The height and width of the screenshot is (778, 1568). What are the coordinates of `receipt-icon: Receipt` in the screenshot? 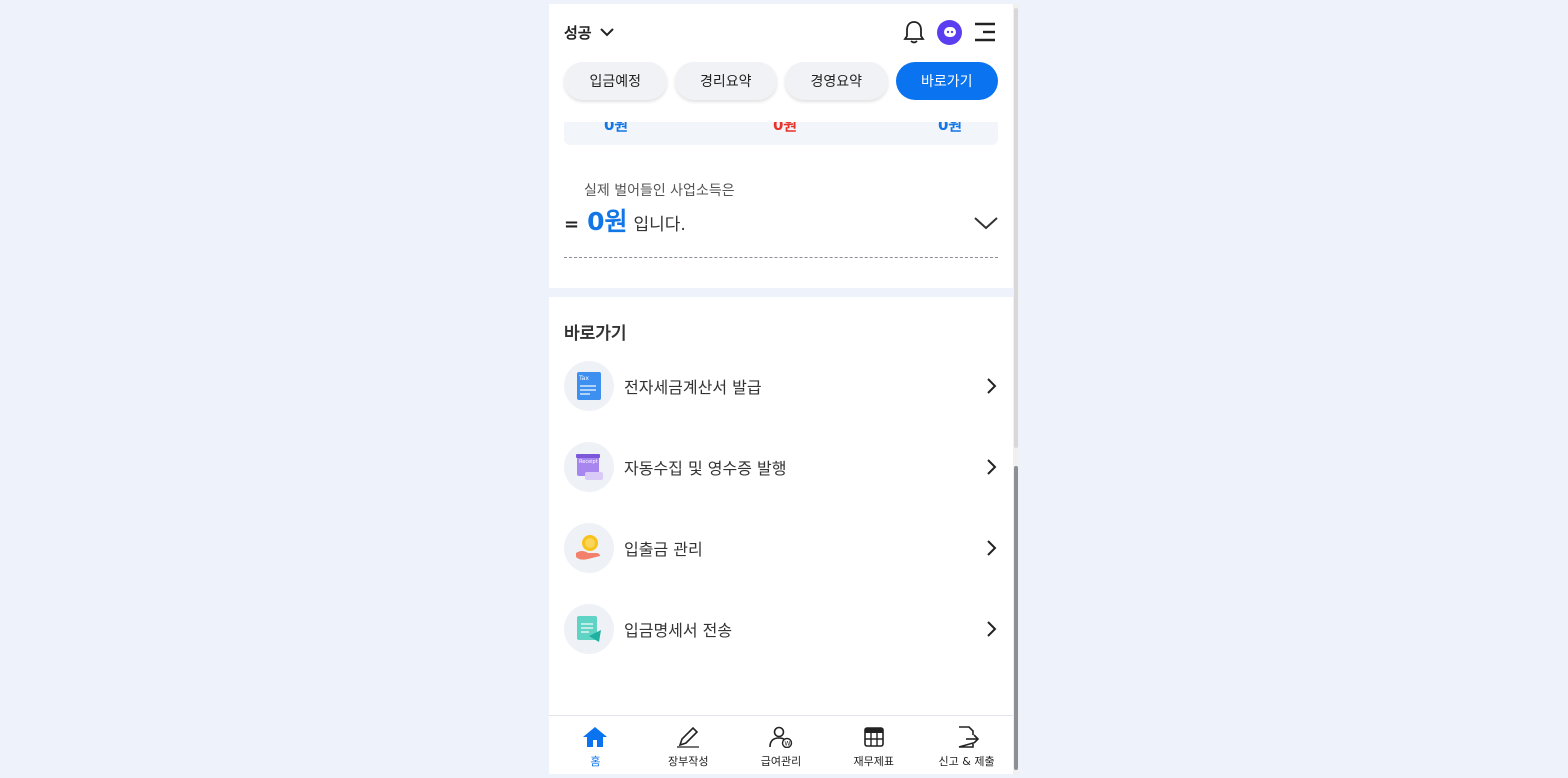 It's located at (589, 467).